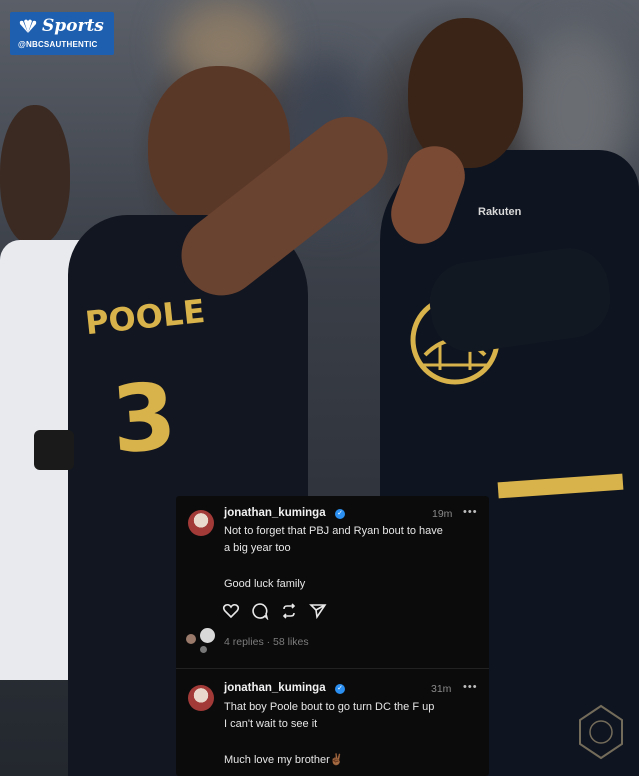 The width and height of the screenshot is (639, 776). I want to click on replies-likes-count: 4 replies · 58 likes, so click(266, 642).